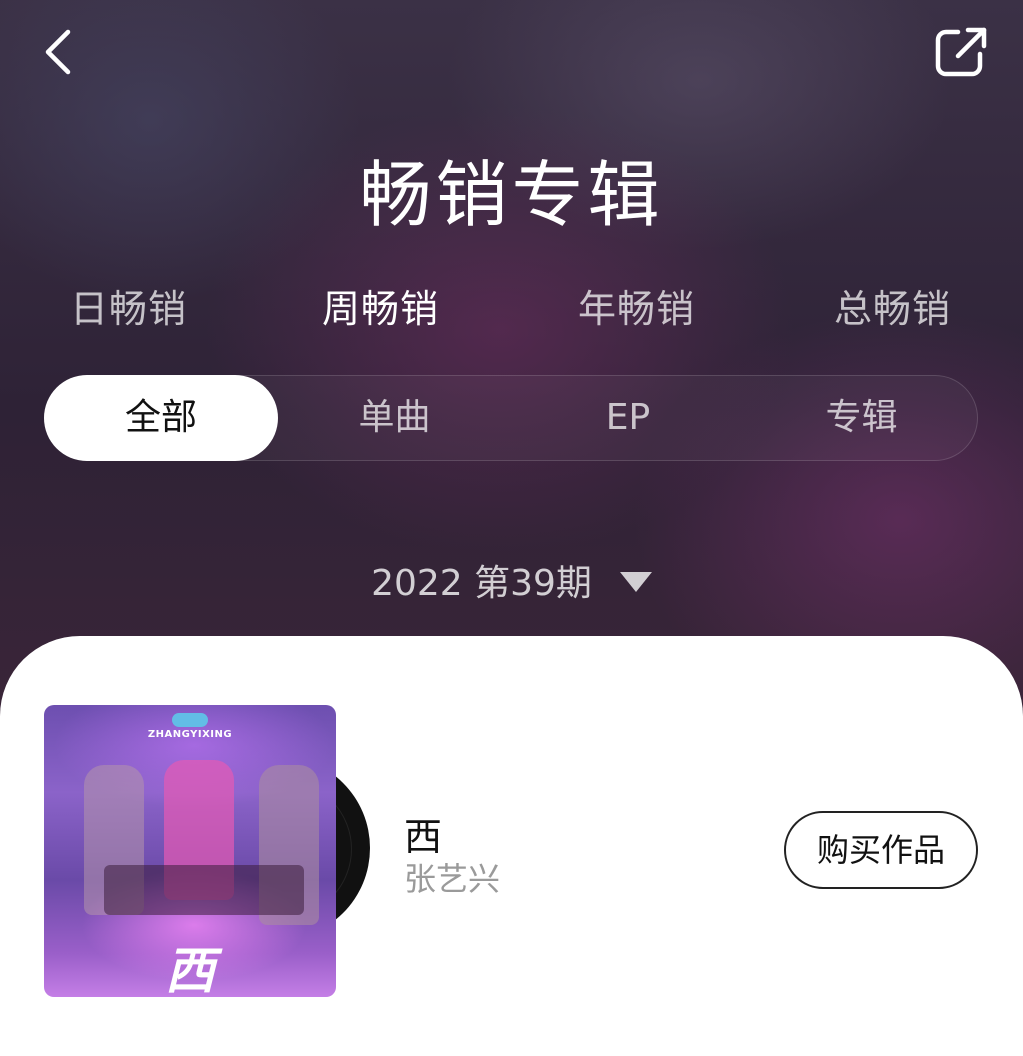 The height and width of the screenshot is (1056, 1023). What do you see at coordinates (452, 877) in the screenshot?
I see `artist-name: 张艺兴` at bounding box center [452, 877].